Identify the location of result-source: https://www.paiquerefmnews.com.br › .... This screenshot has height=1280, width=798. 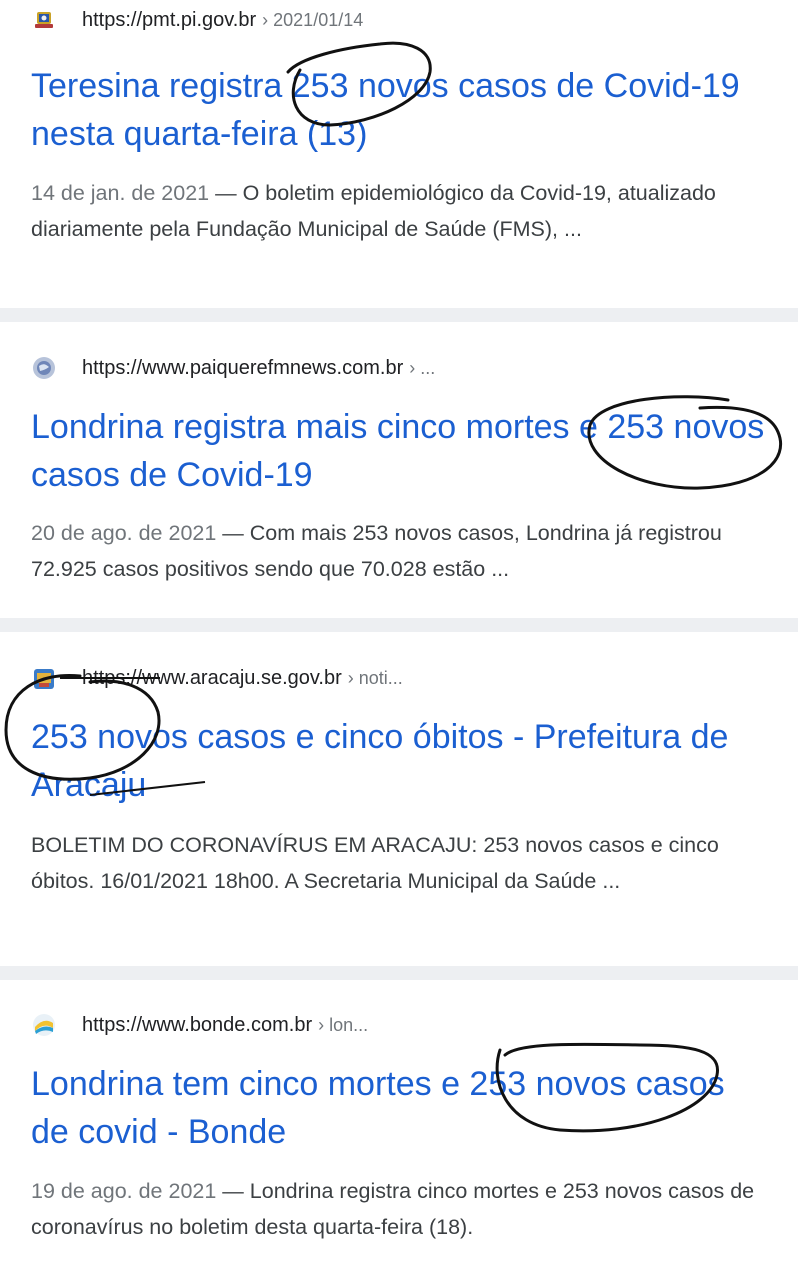
(399, 368).